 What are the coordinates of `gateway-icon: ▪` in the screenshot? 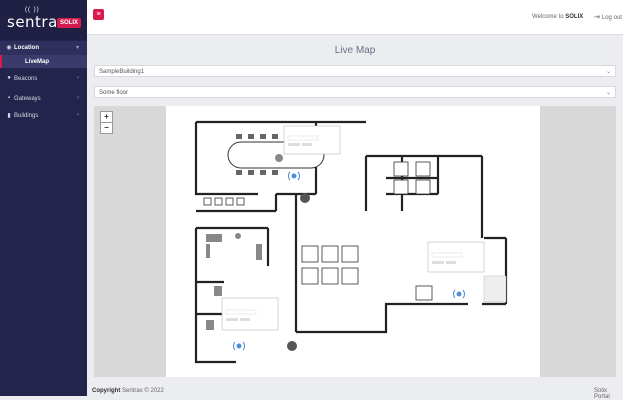 It's located at (9, 98).